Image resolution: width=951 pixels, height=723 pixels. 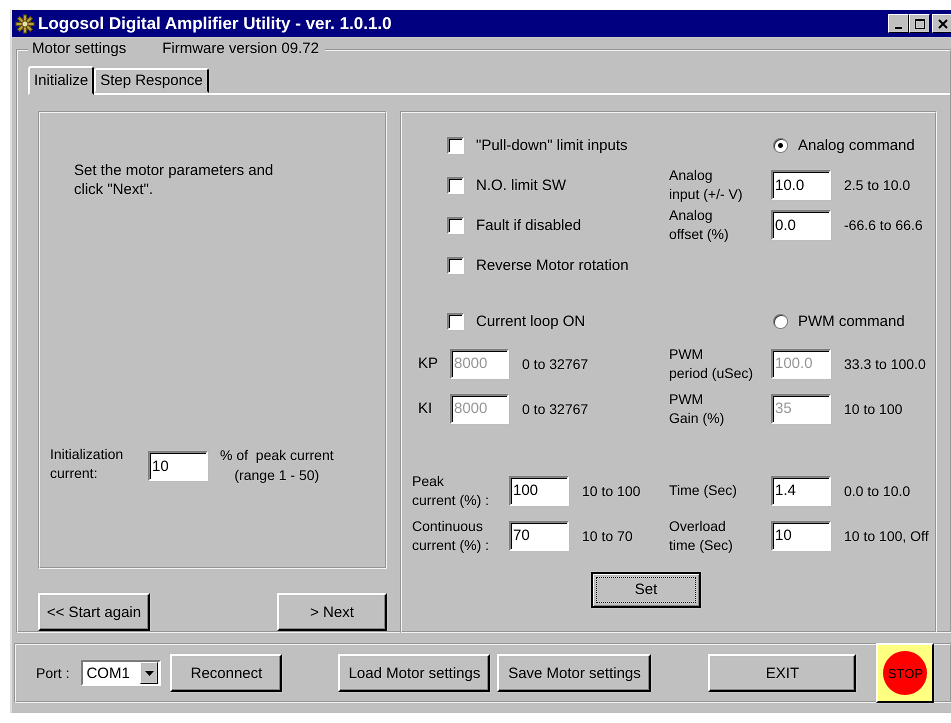 I want to click on input-field: 0.0, so click(x=801, y=225).